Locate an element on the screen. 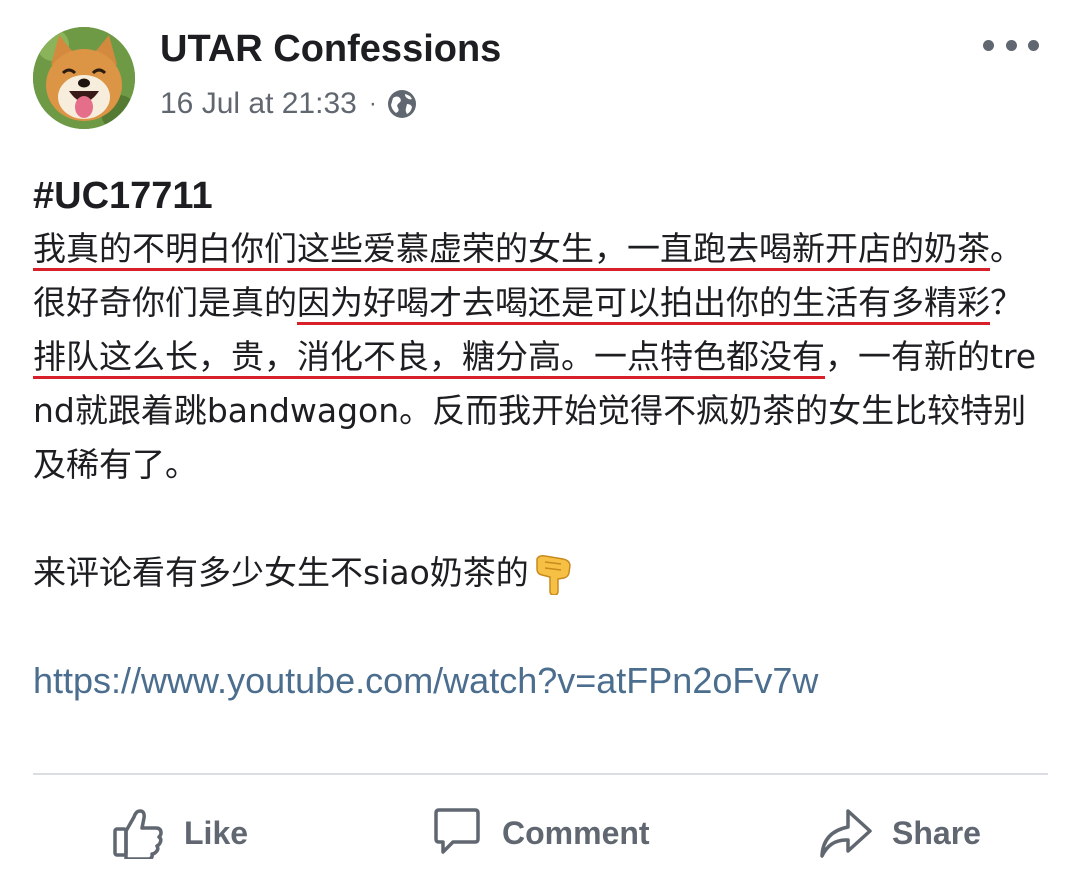 The image size is (1080, 895). page-name: UTAR Confessions is located at coordinates (330, 49).